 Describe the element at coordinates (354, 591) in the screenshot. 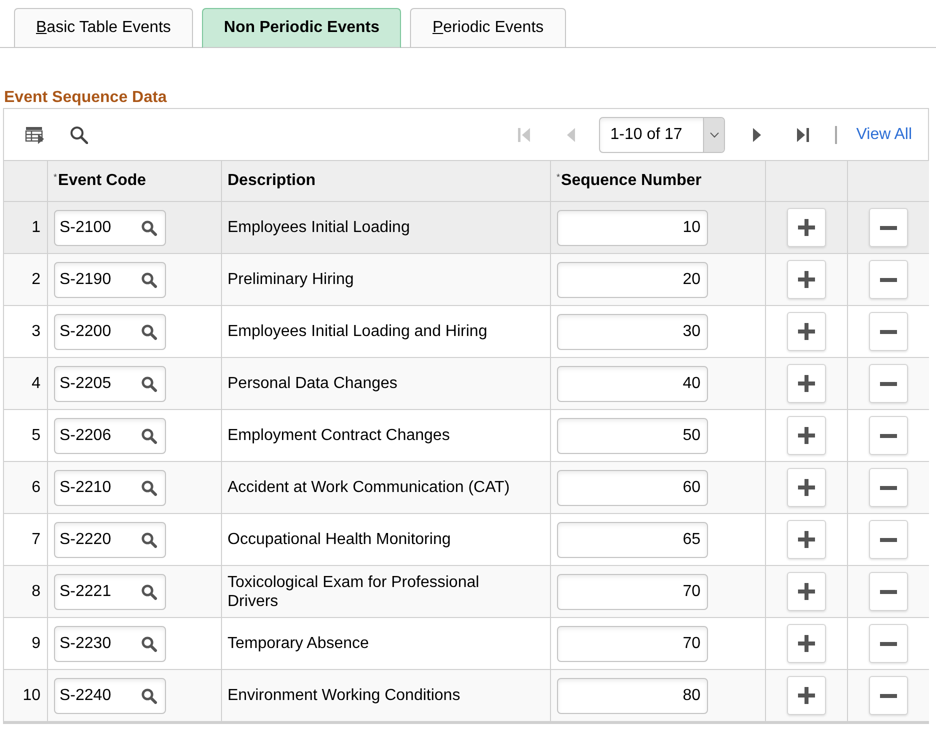

I see `description-text: Toxicological Exam for Professional Drivers` at that location.